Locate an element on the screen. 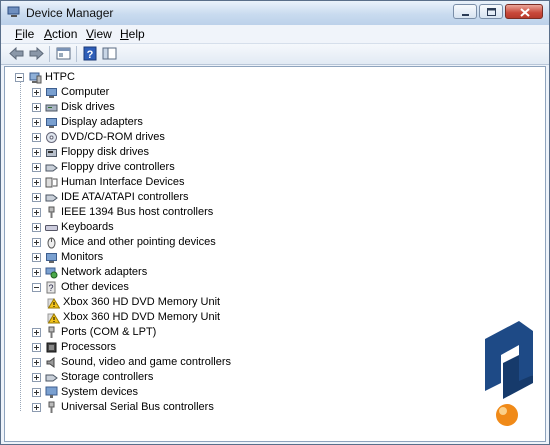 This screenshot has height=445, width=550. tree-root-label: HTPC is located at coordinates (60, 77).